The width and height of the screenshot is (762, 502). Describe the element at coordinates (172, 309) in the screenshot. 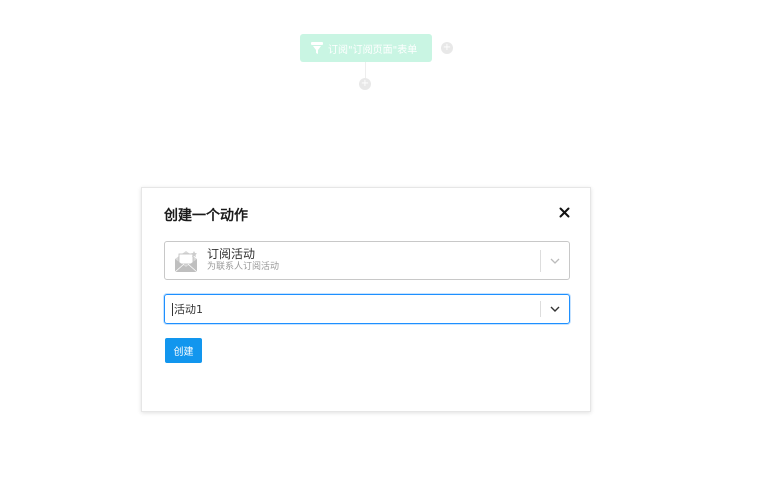

I see `text-caret` at that location.